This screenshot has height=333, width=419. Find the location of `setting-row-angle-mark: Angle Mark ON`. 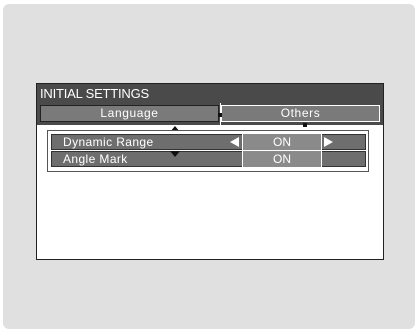

setting-row-angle-mark: Angle Mark ON is located at coordinates (208, 159).